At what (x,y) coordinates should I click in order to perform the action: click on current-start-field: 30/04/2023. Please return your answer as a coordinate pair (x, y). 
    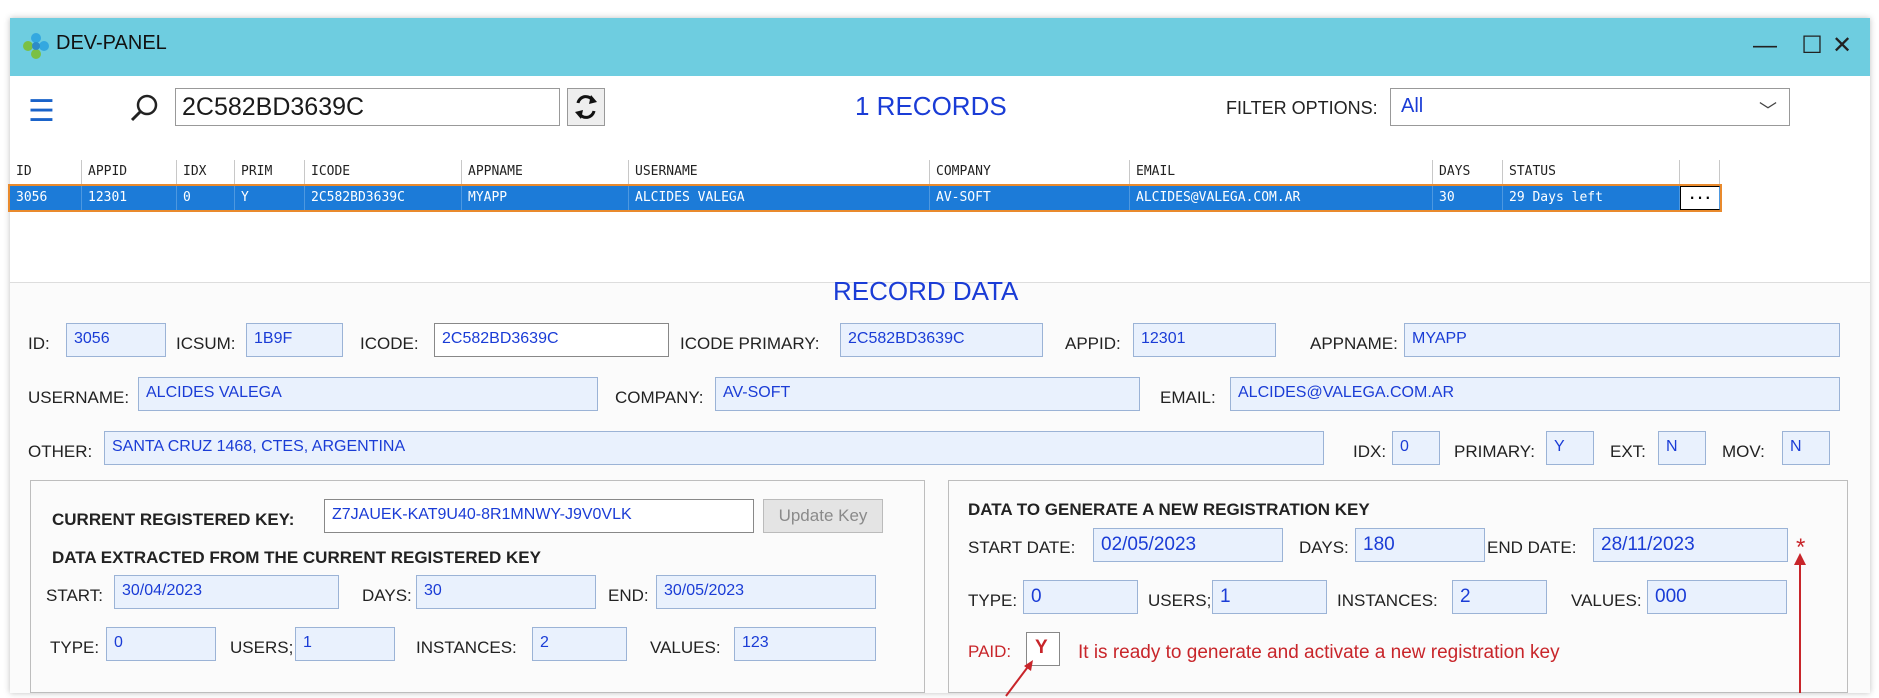
    Looking at the image, I should click on (226, 592).